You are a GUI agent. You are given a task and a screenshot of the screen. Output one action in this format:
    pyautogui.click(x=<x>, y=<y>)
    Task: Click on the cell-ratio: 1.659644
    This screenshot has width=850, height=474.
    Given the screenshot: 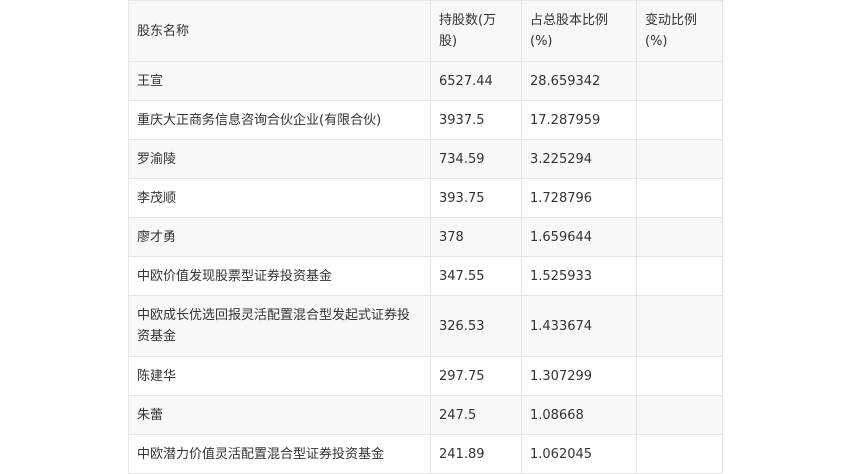 What is the action you would take?
    pyautogui.click(x=579, y=237)
    